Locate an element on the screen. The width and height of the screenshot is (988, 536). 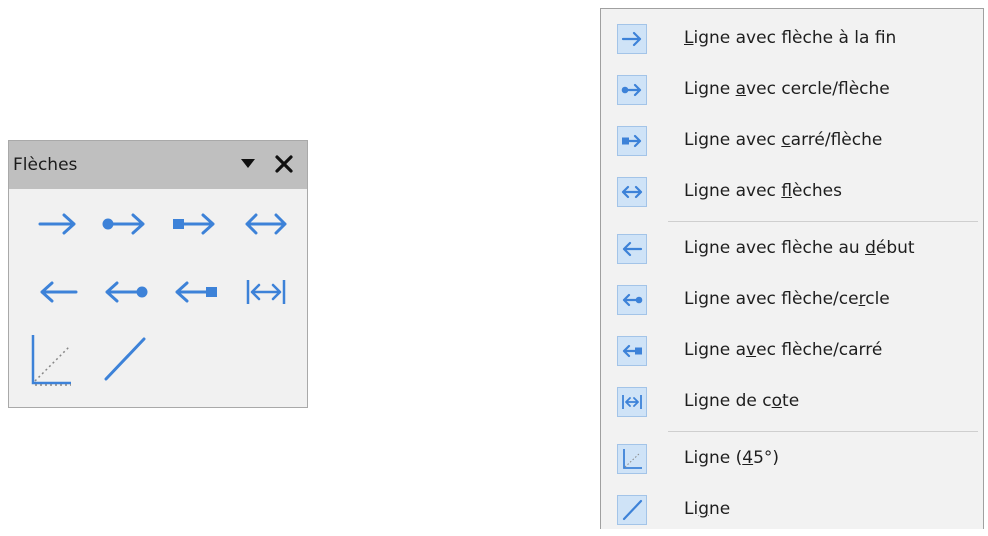
menu-item-line-arrow-circle: Ligne avec flèche/cercle is located at coordinates (792, 300).